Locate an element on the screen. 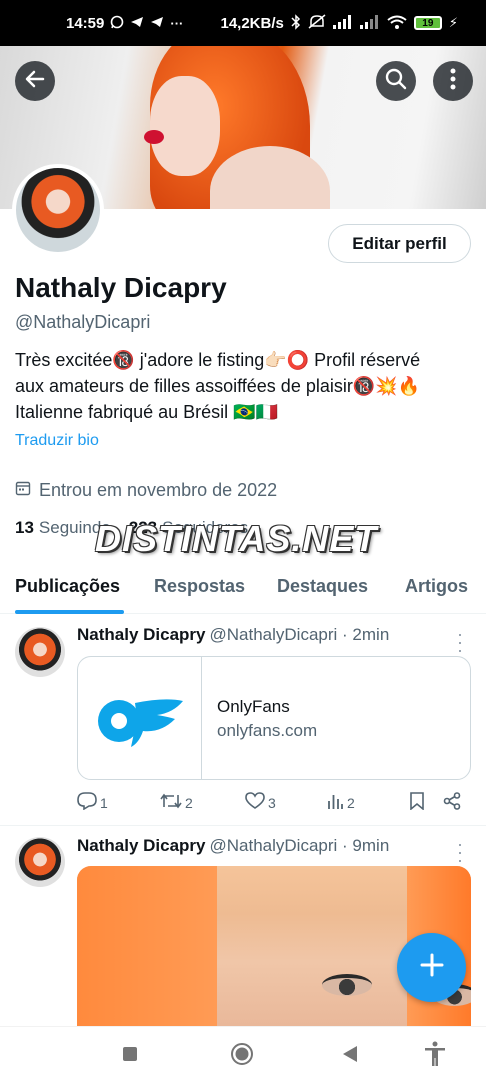 This screenshot has height=1080, width=486. tweet-time: · 2min is located at coordinates (366, 634).